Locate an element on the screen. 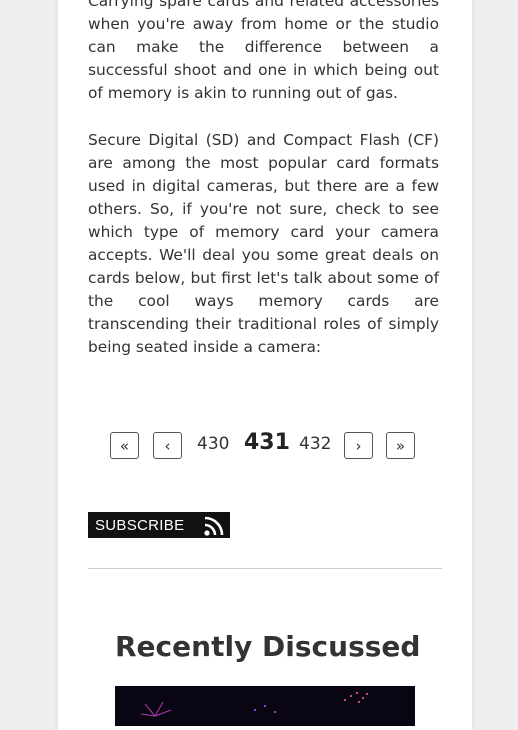  fireworks-image is located at coordinates (265, 706).